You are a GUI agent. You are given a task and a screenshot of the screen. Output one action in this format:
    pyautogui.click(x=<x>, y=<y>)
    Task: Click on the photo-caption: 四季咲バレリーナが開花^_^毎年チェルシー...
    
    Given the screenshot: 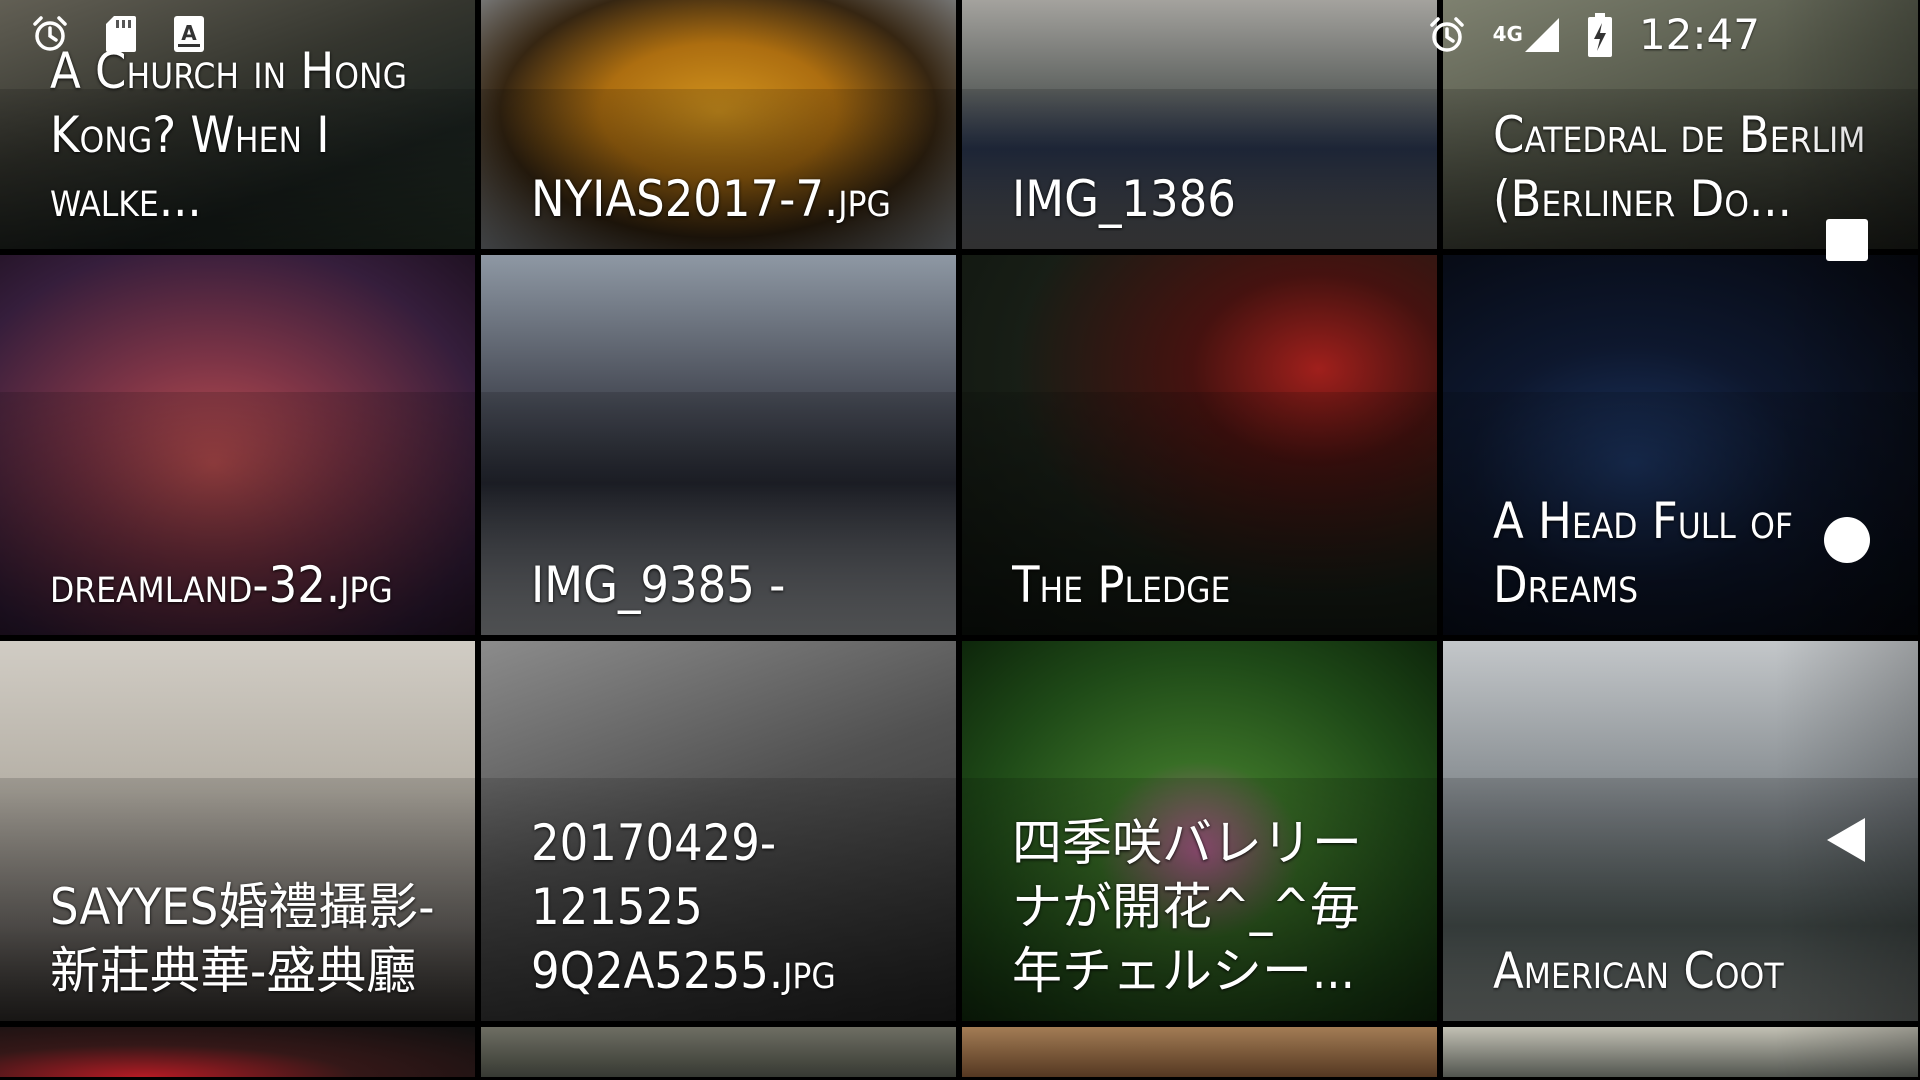 What is the action you would take?
    pyautogui.click(x=1187, y=907)
    